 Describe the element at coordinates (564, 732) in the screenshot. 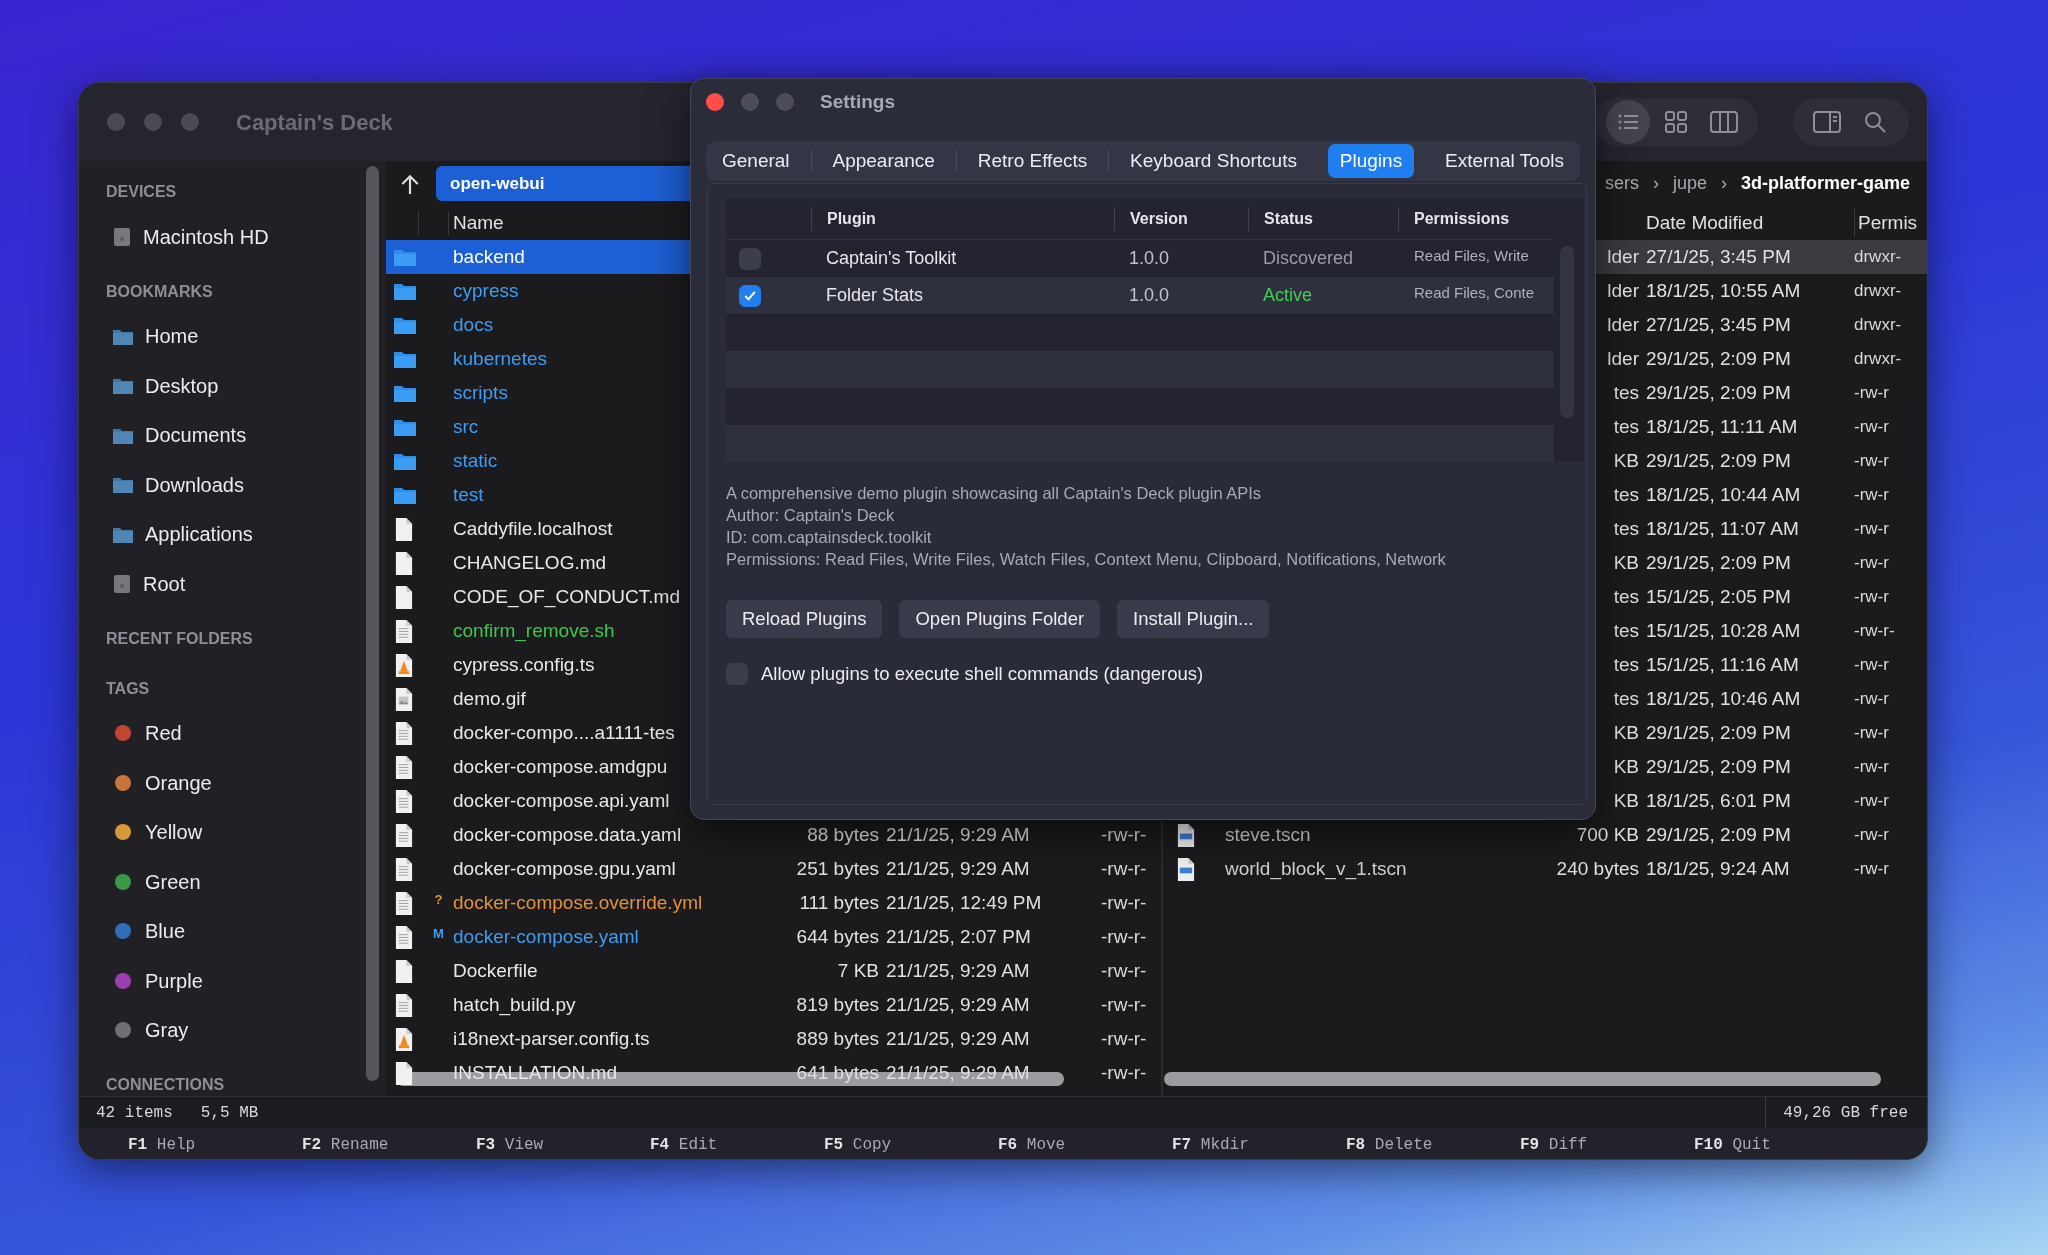

I see `file-name: docker-compo....a1111-tes` at that location.